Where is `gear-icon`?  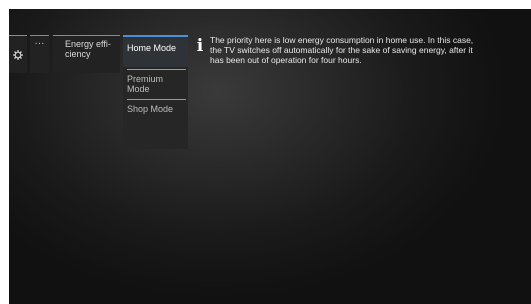 gear-icon is located at coordinates (18, 54).